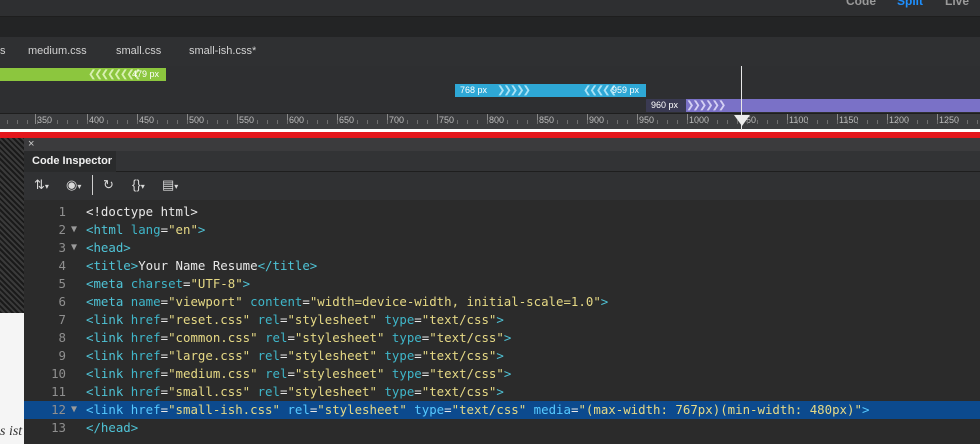 This screenshot has height=444, width=980. I want to click on code-line: 1 <!doctype html>, so click(502, 212).